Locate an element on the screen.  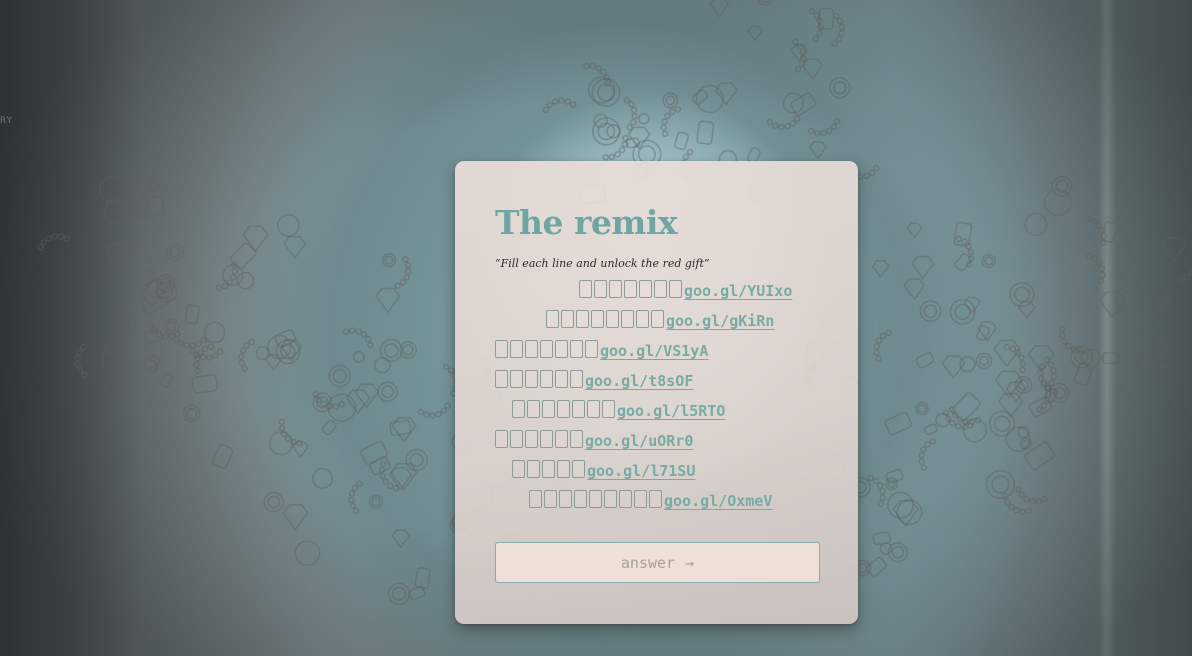
clue-link: goo.gl/gKiRn is located at coordinates (720, 321).